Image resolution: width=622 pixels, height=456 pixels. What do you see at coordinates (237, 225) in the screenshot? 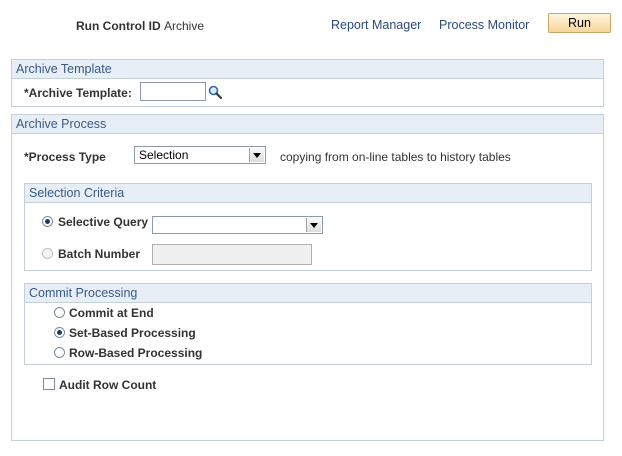
I see `selective-query-select` at bounding box center [237, 225].